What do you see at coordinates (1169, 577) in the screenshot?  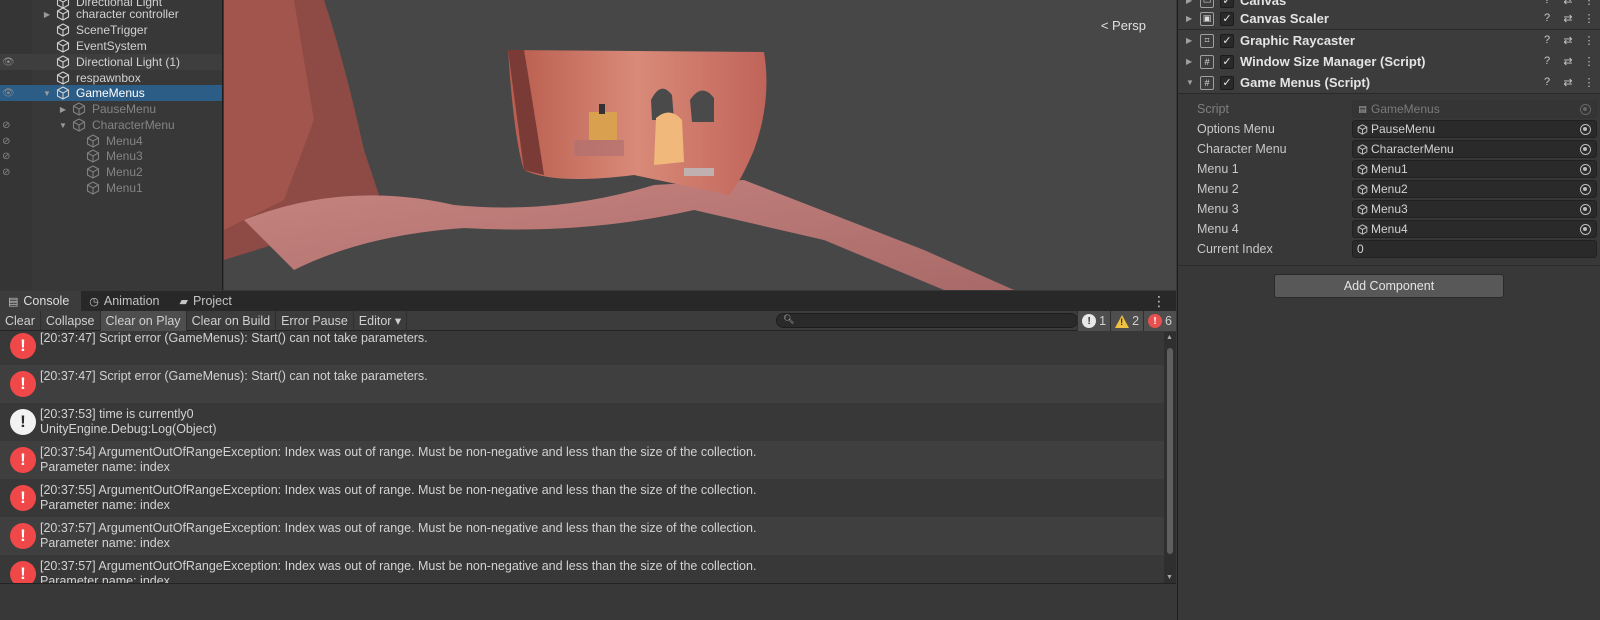 I see `scroll-down-arrow-icon: ▼` at bounding box center [1169, 577].